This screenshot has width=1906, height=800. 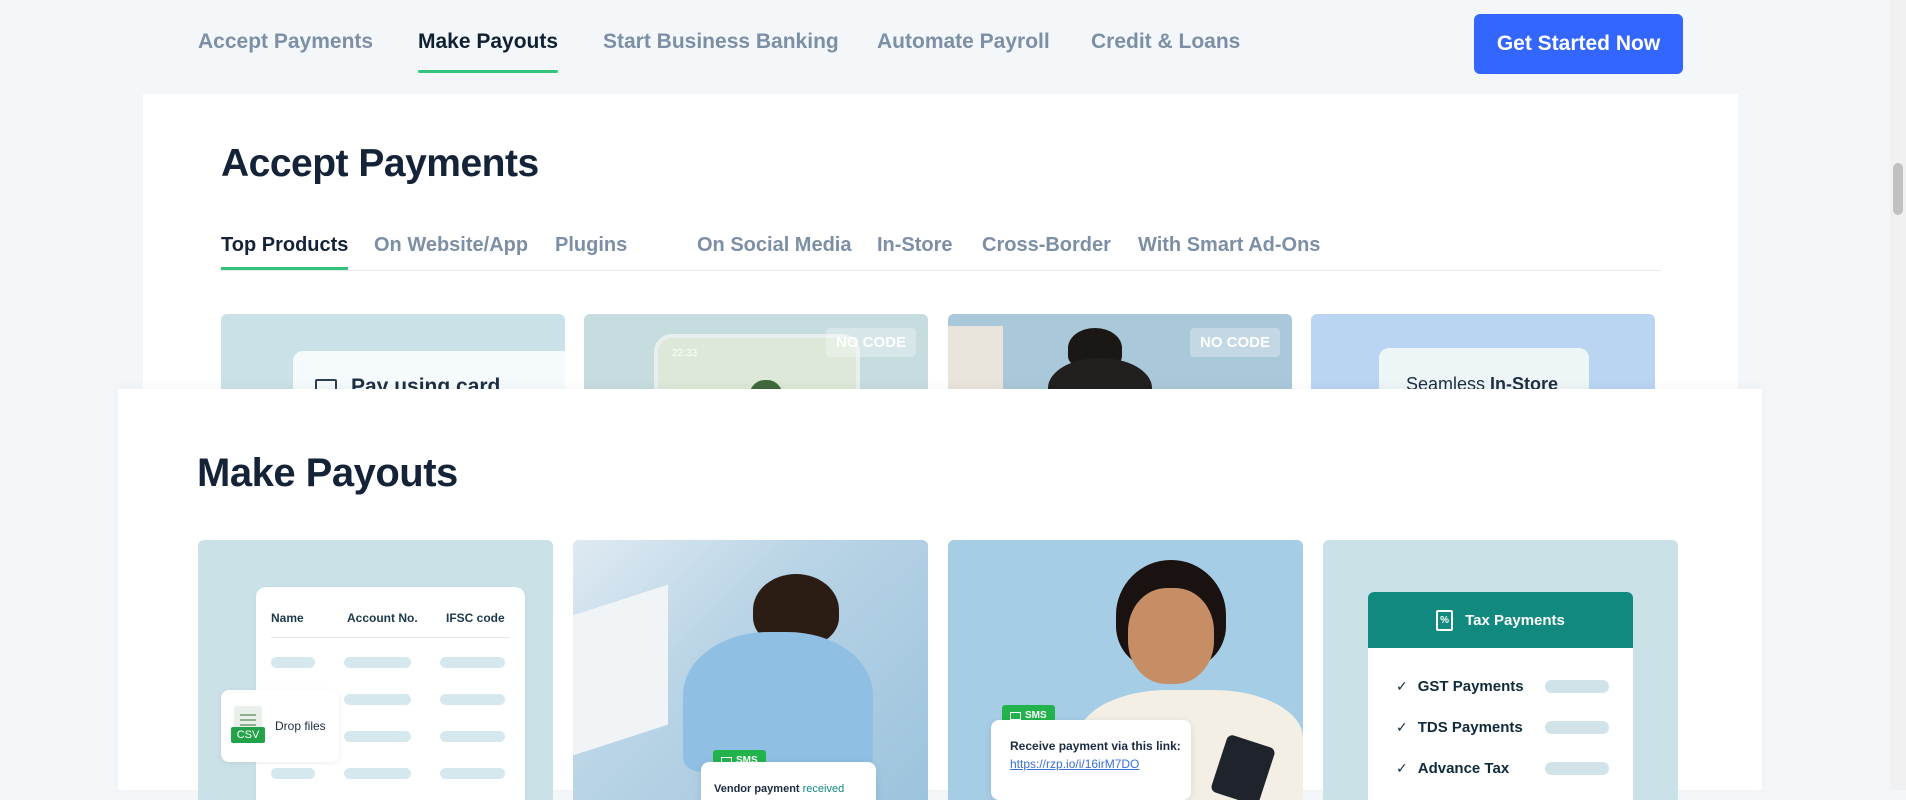 What do you see at coordinates (685, 353) in the screenshot?
I see `phone-time: 22:33` at bounding box center [685, 353].